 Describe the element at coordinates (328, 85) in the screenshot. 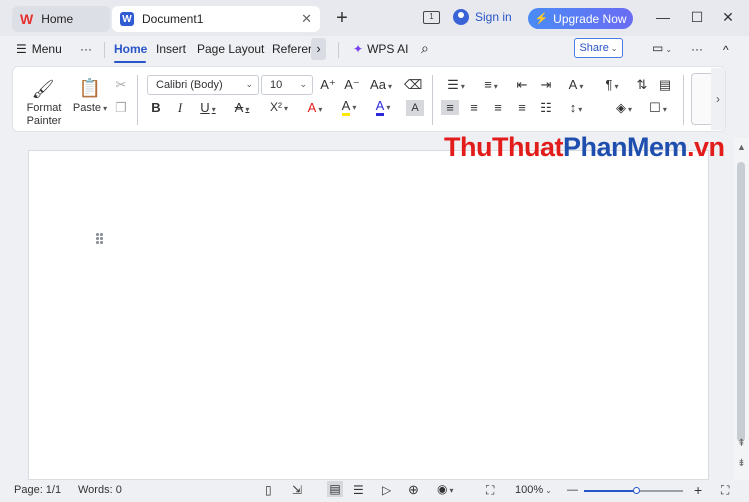

I see `grow-font-icon: A⁺` at that location.